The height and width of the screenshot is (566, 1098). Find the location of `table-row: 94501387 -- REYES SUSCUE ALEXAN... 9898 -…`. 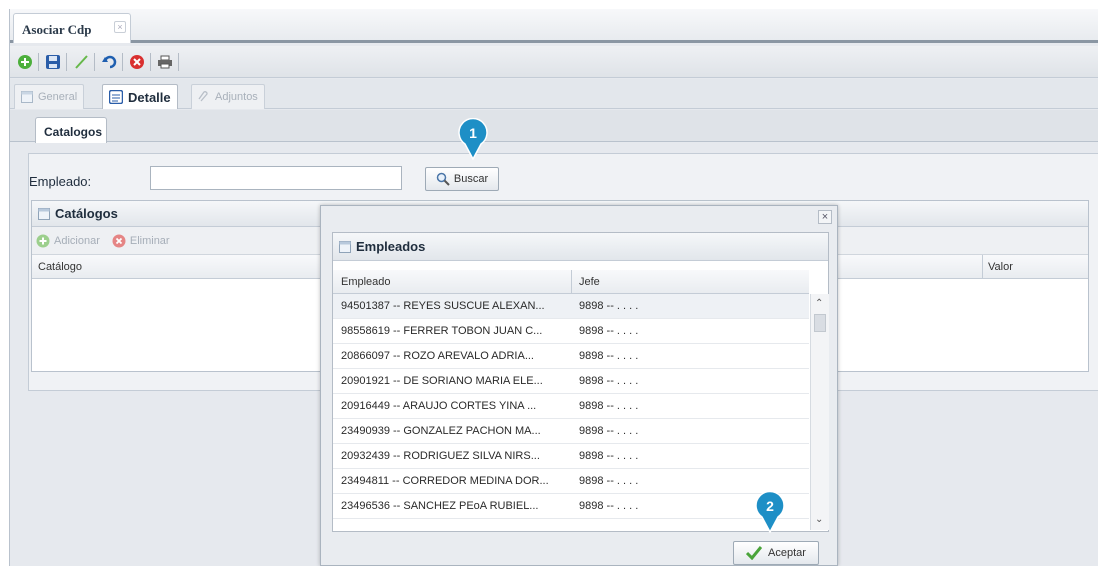

table-row: 94501387 -- REYES SUSCUE ALEXAN... 9898 -… is located at coordinates (571, 306).